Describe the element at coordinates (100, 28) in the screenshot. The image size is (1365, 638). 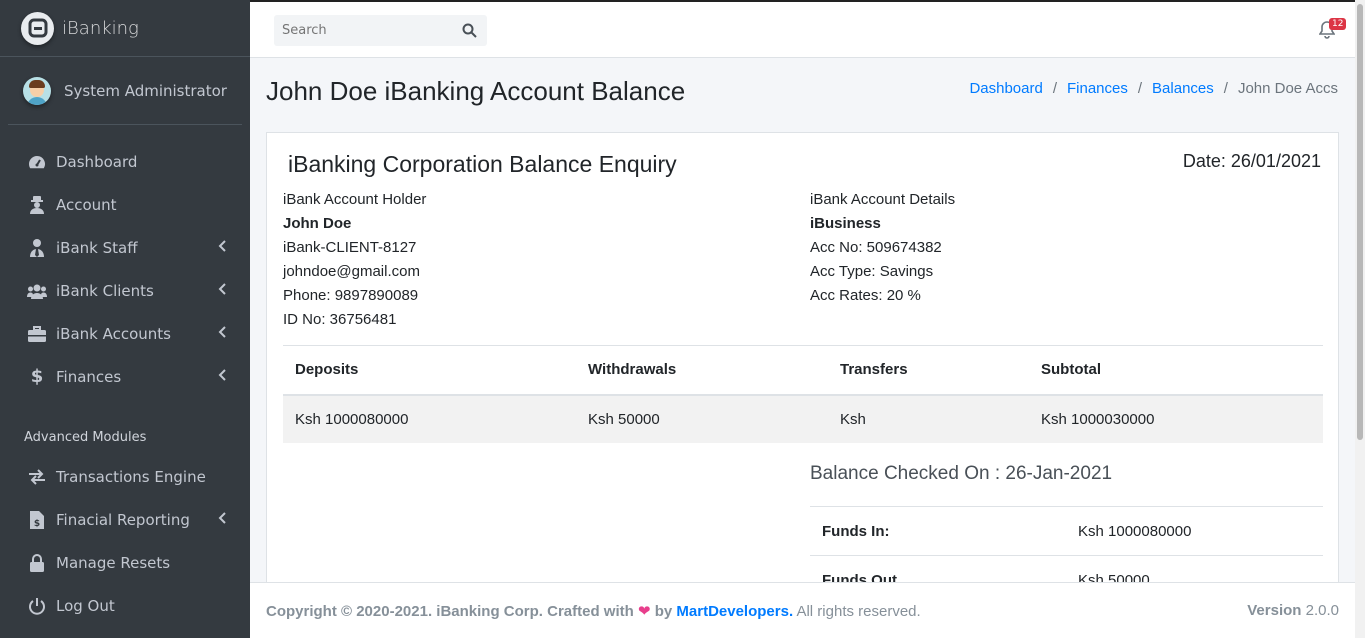
I see `brand-name: iBanking` at that location.